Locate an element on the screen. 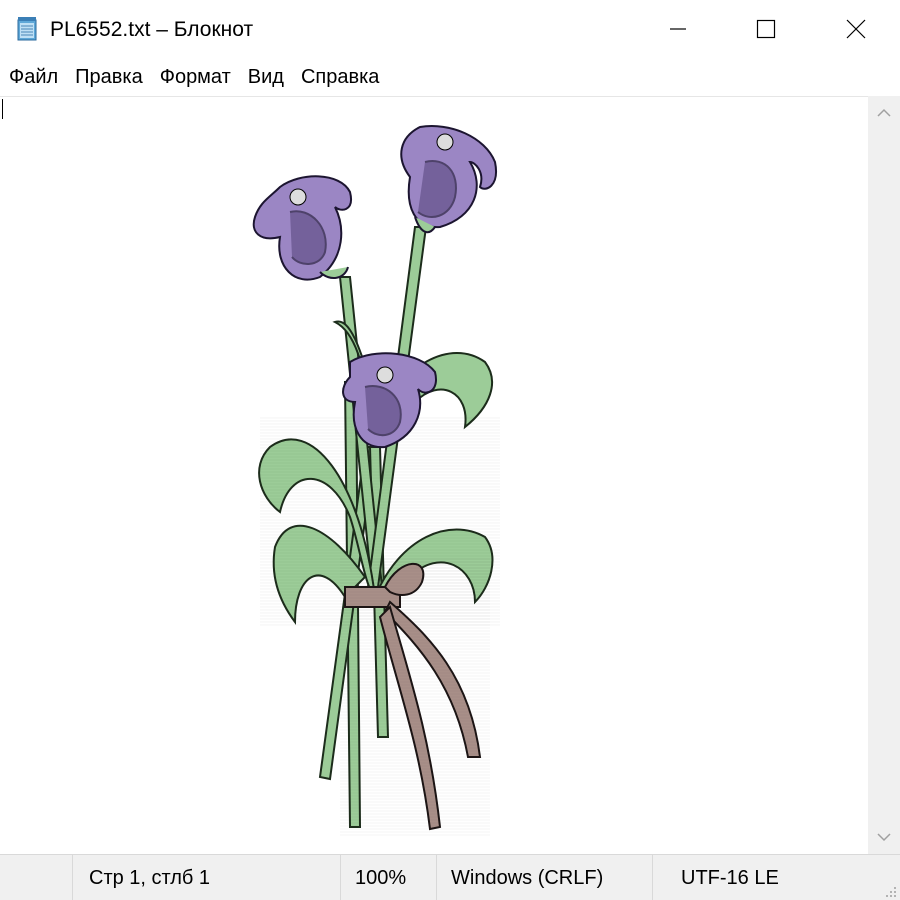 The width and height of the screenshot is (900, 900). maximize-icon is located at coordinates (766, 29).